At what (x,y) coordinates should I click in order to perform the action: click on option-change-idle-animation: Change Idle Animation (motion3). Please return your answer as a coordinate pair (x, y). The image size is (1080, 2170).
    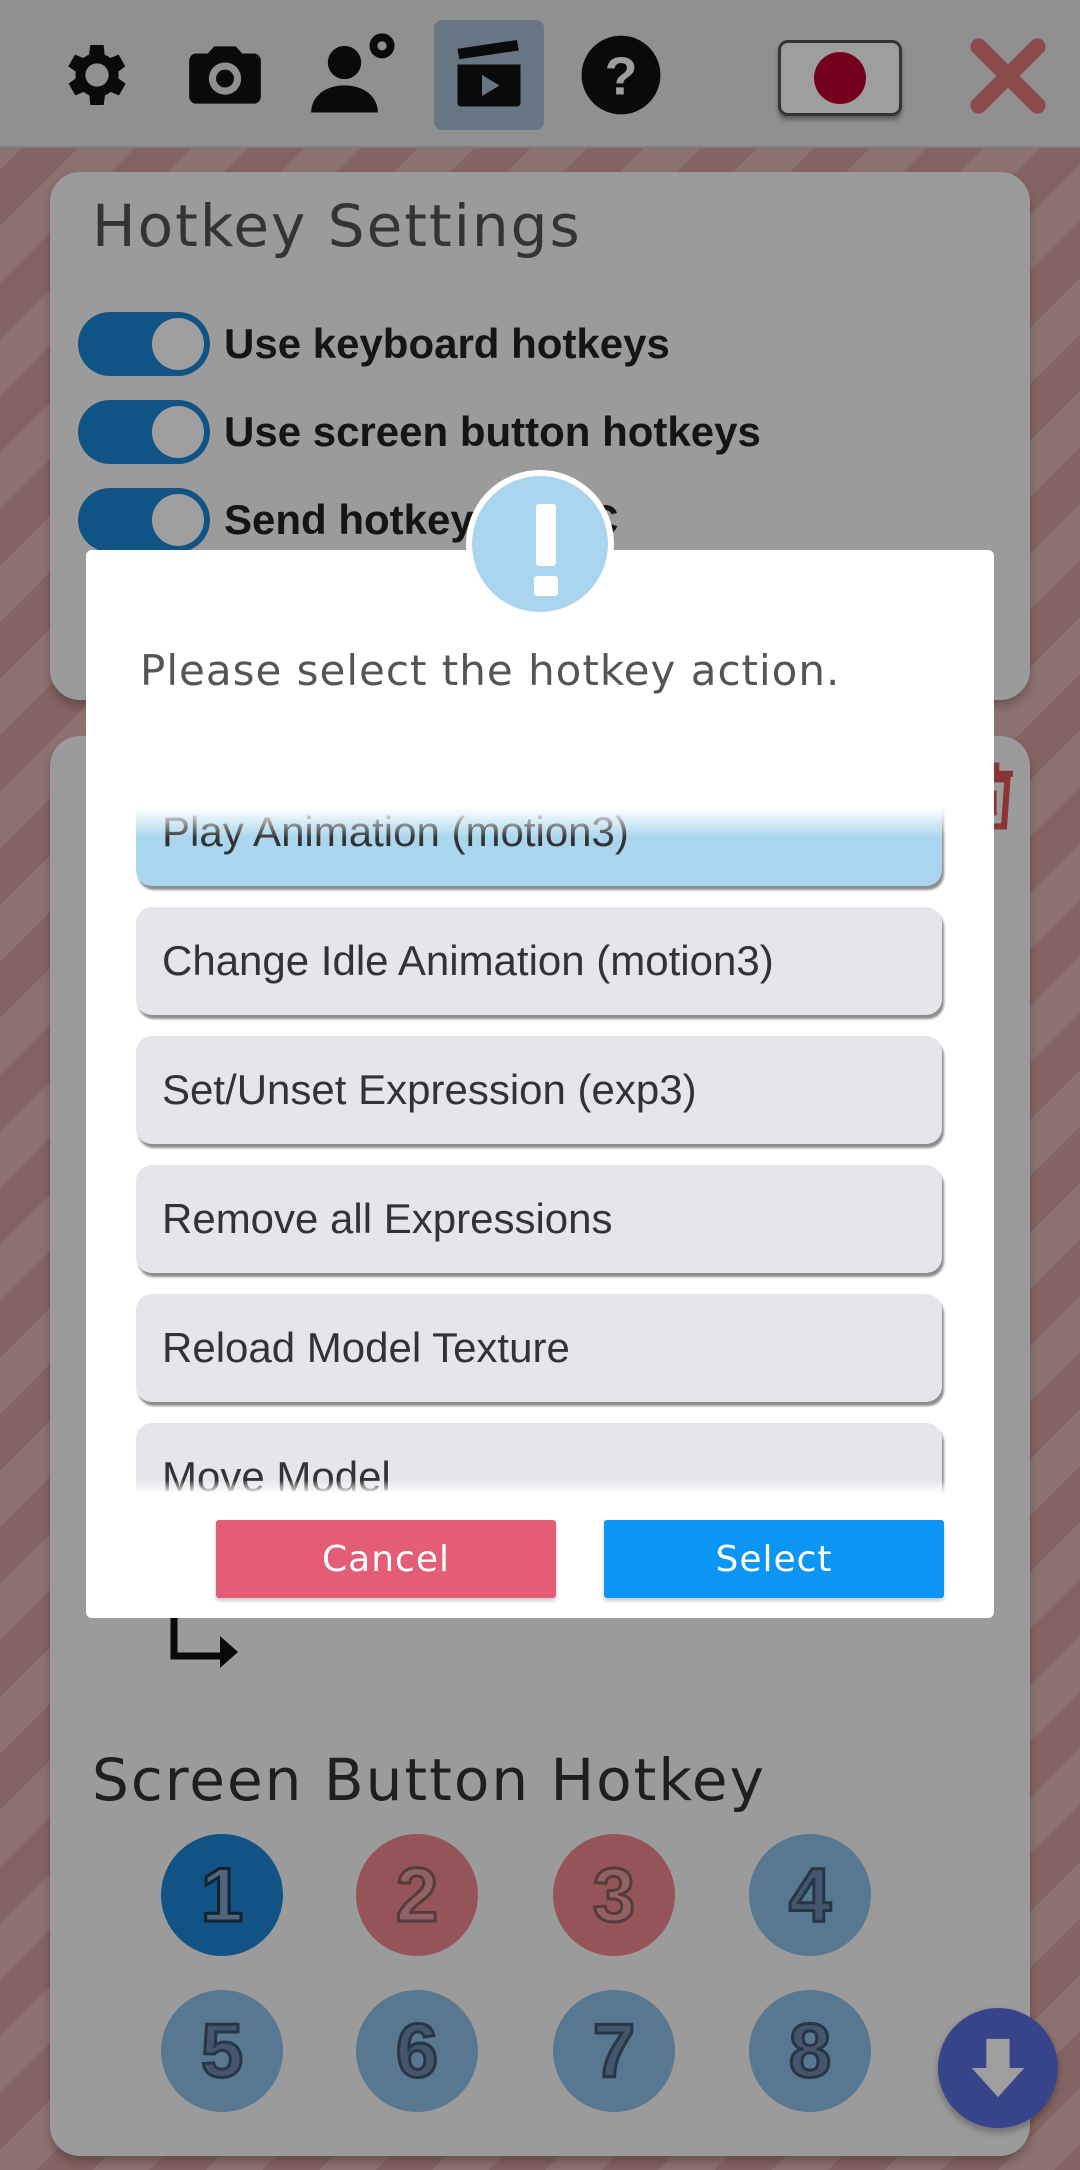
    Looking at the image, I should click on (539, 961).